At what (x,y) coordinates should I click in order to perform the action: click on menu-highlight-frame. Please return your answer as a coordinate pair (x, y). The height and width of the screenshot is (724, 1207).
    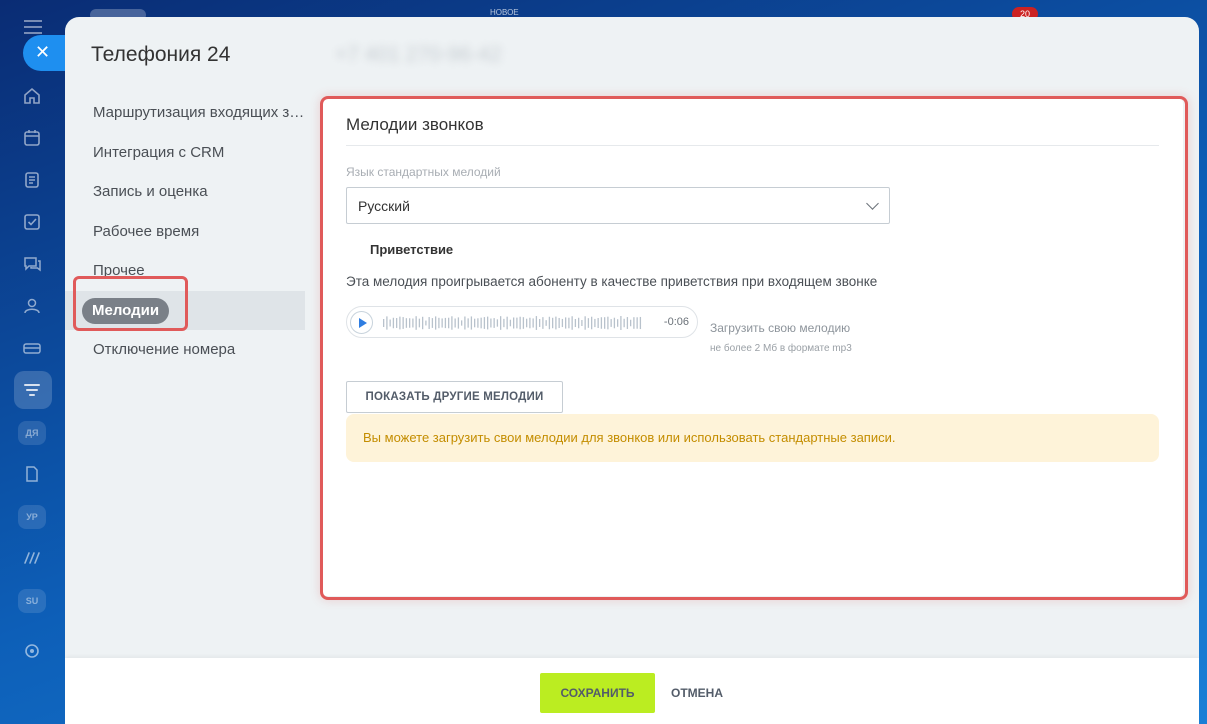
    Looking at the image, I should click on (130, 303).